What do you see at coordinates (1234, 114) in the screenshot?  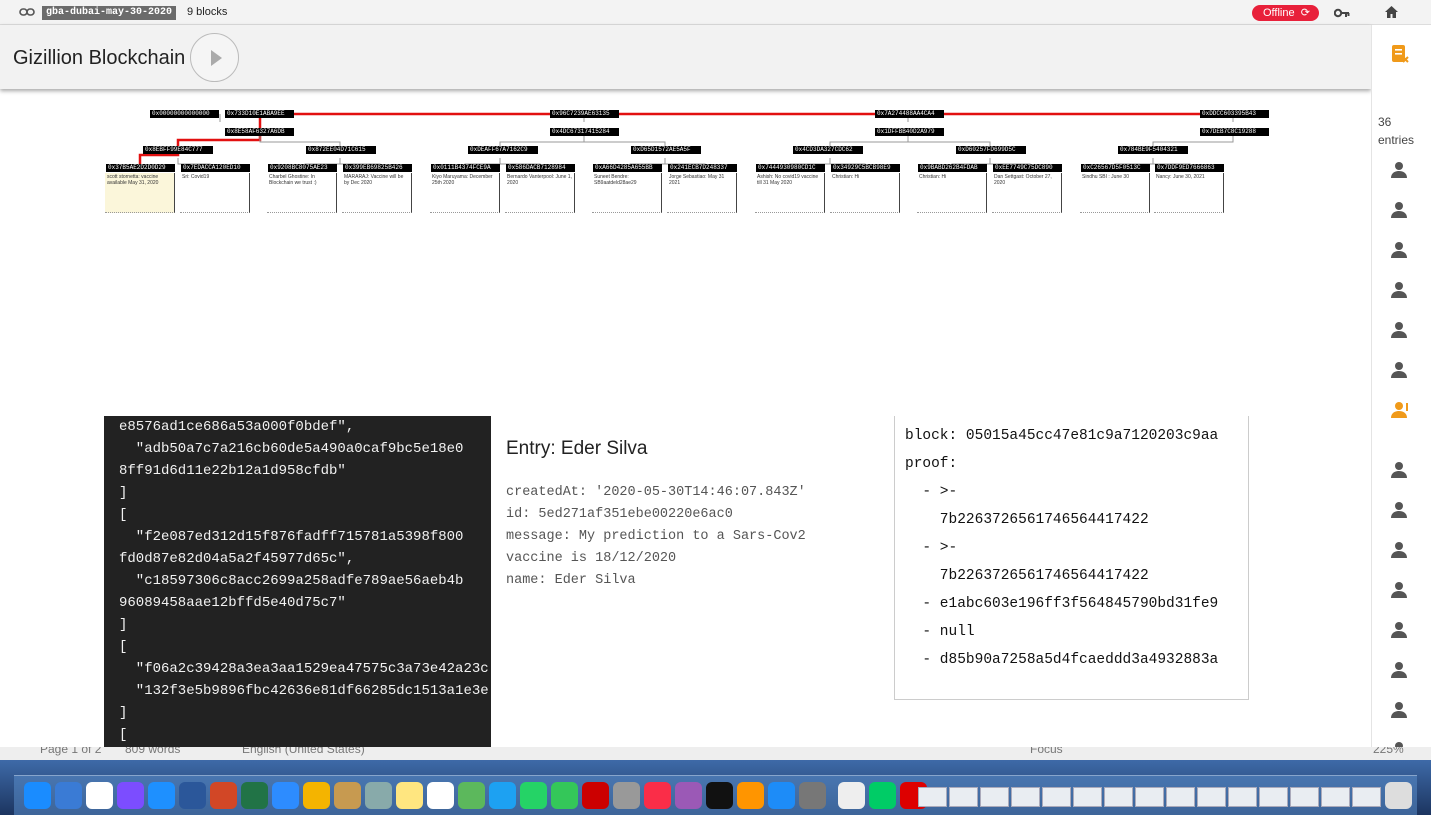 I see `block-hash: 0xDDCC603395B43` at bounding box center [1234, 114].